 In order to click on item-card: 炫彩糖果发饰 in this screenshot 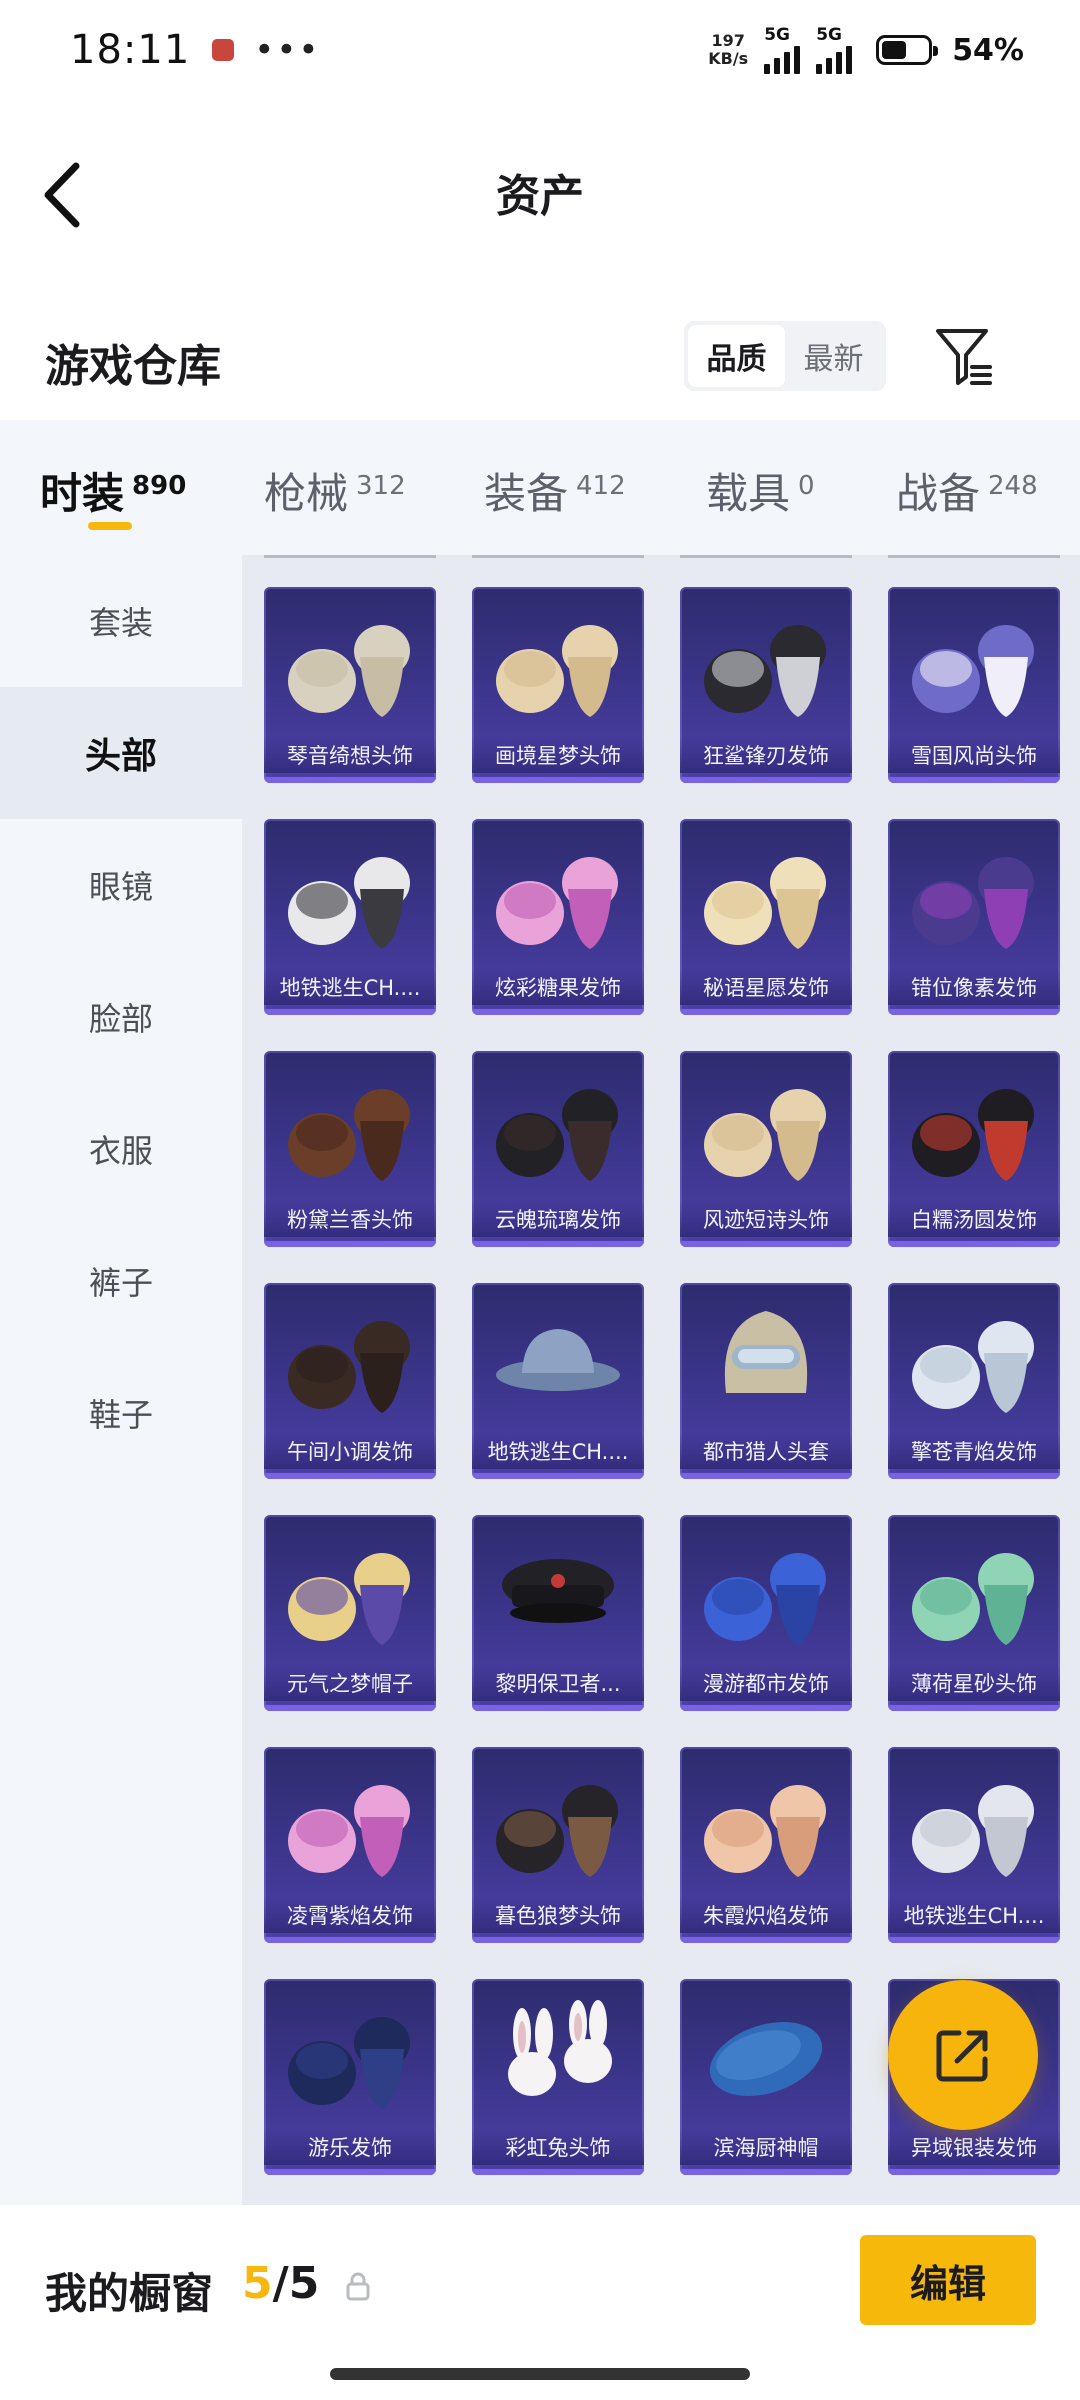, I will do `click(558, 917)`.